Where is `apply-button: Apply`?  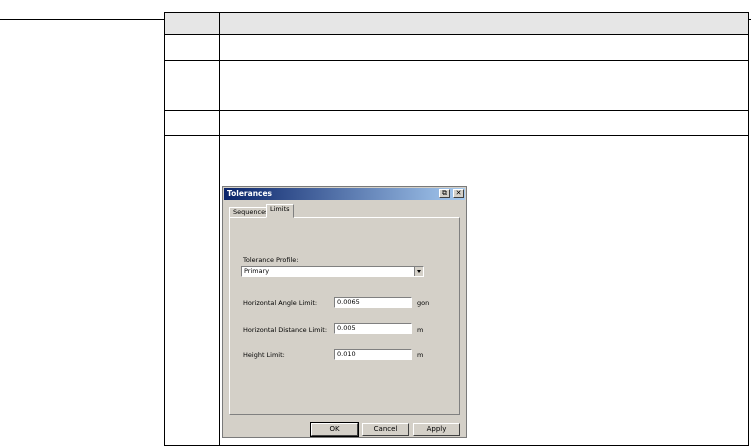 apply-button: Apply is located at coordinates (436, 429).